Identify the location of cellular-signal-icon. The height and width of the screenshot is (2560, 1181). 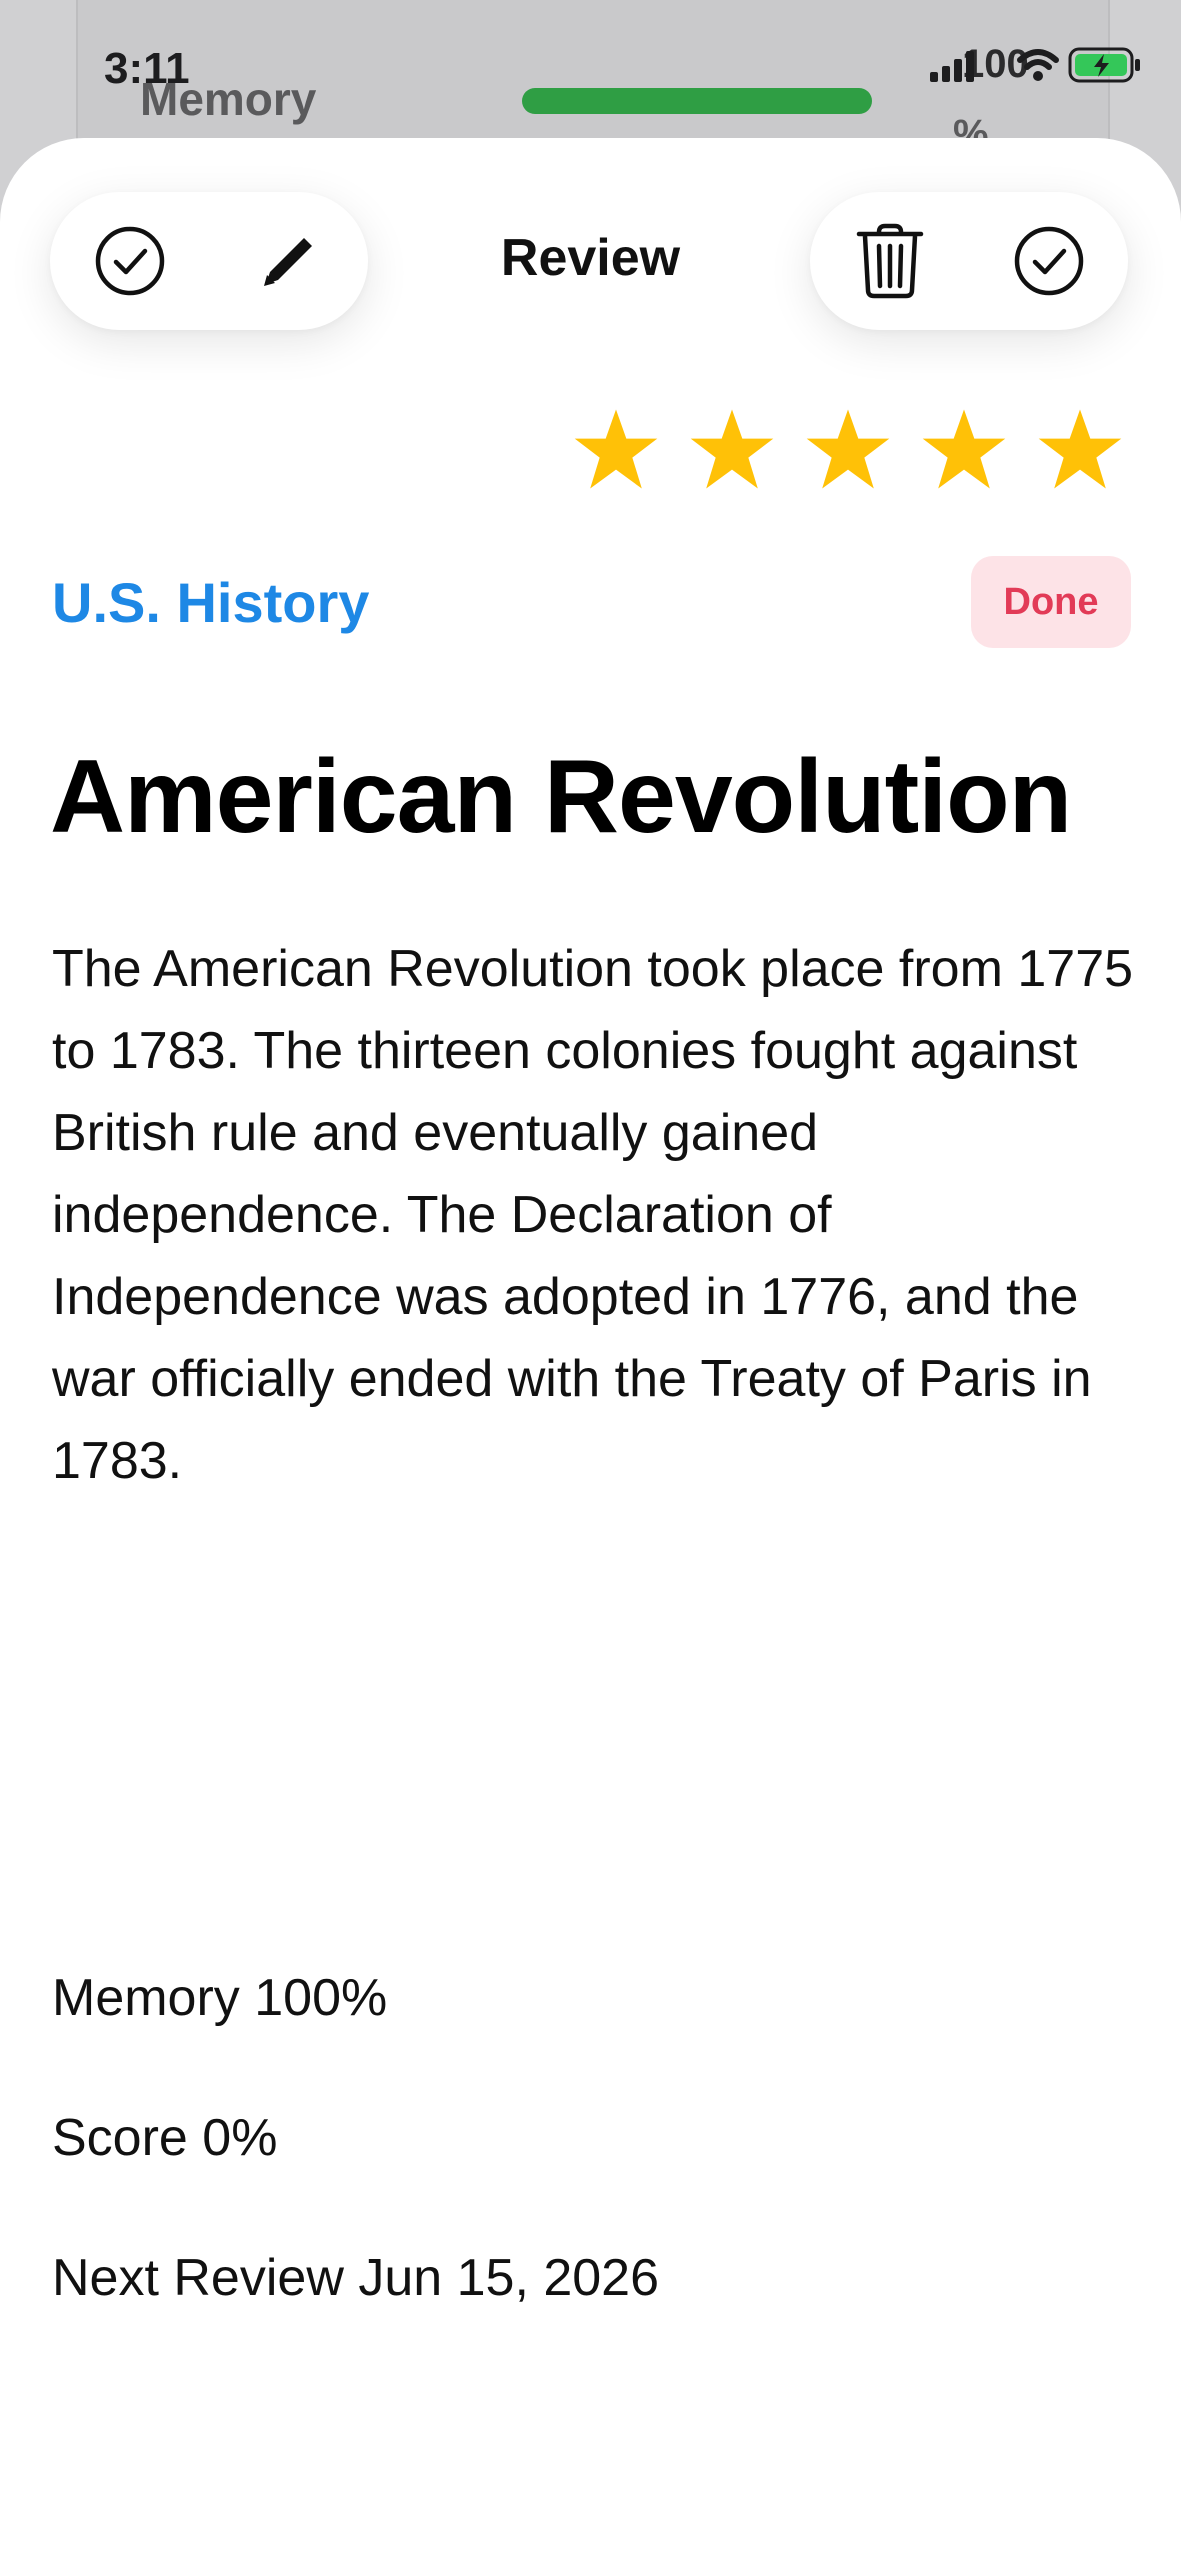
(952, 66).